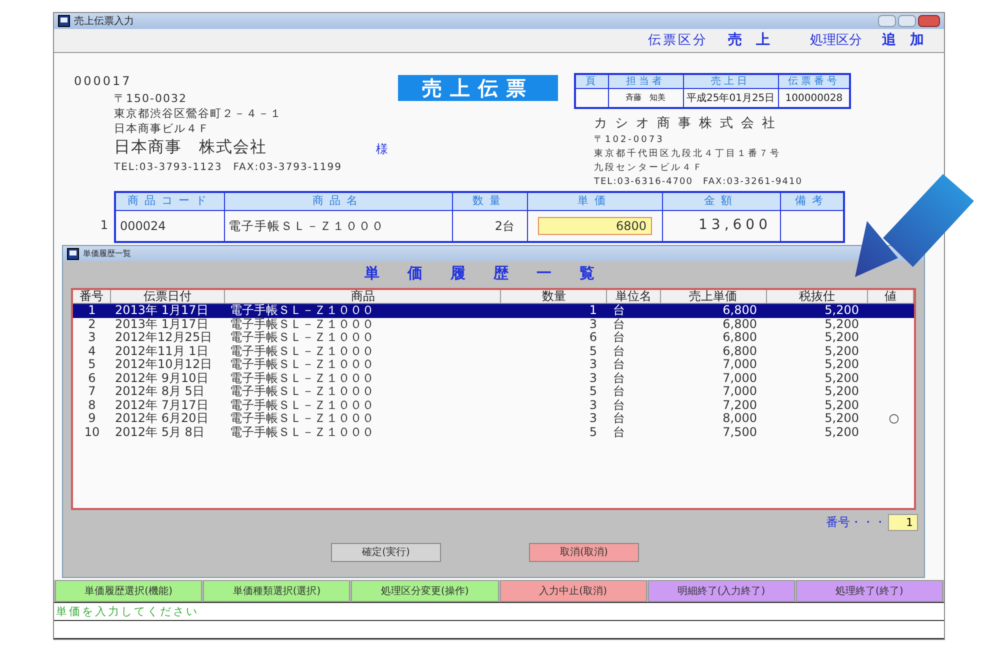 The height and width of the screenshot is (650, 1000). Describe the element at coordinates (489, 201) in the screenshot. I see `table-header: 数量` at that location.